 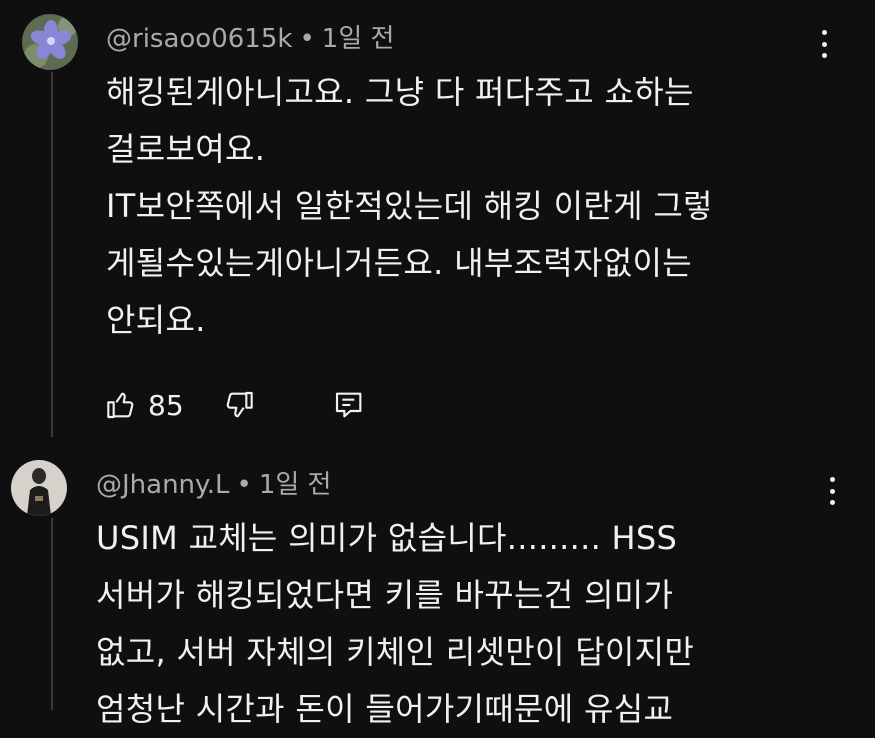 I want to click on comment-line: 해킹된게아니고요. 그냥 다 퍼다주고 쇼하는, so click(x=400, y=92).